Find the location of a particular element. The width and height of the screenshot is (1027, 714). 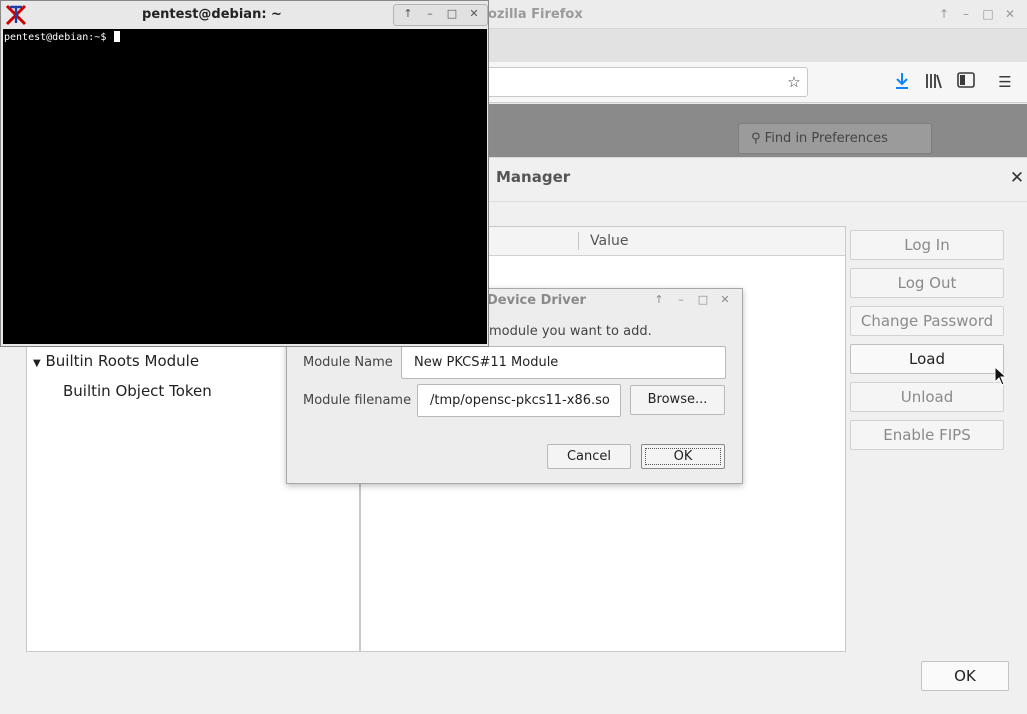

xterm-logo-icon is located at coordinates (16, 15).